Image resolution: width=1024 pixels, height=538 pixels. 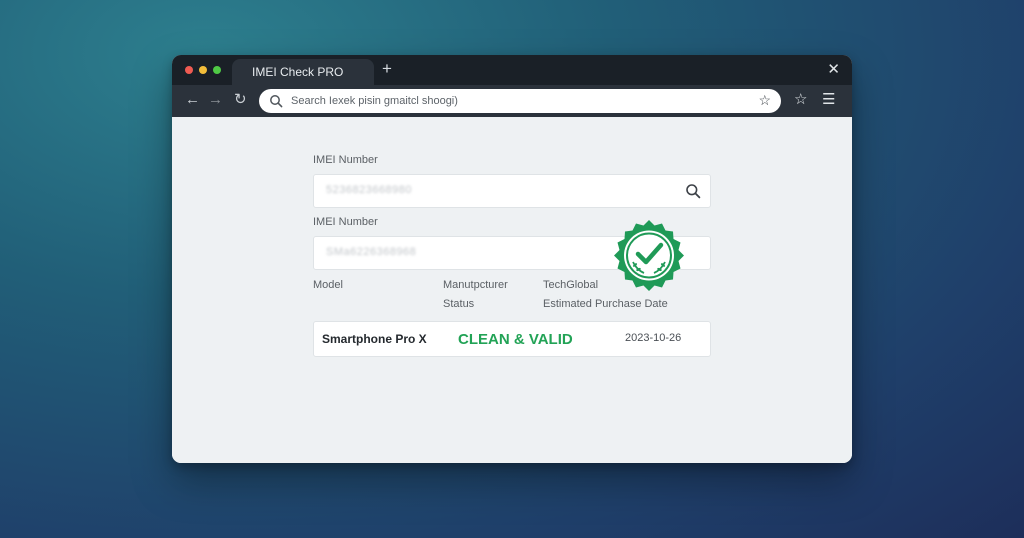 I want to click on imei-input-1: 5236823668980, so click(x=512, y=191).